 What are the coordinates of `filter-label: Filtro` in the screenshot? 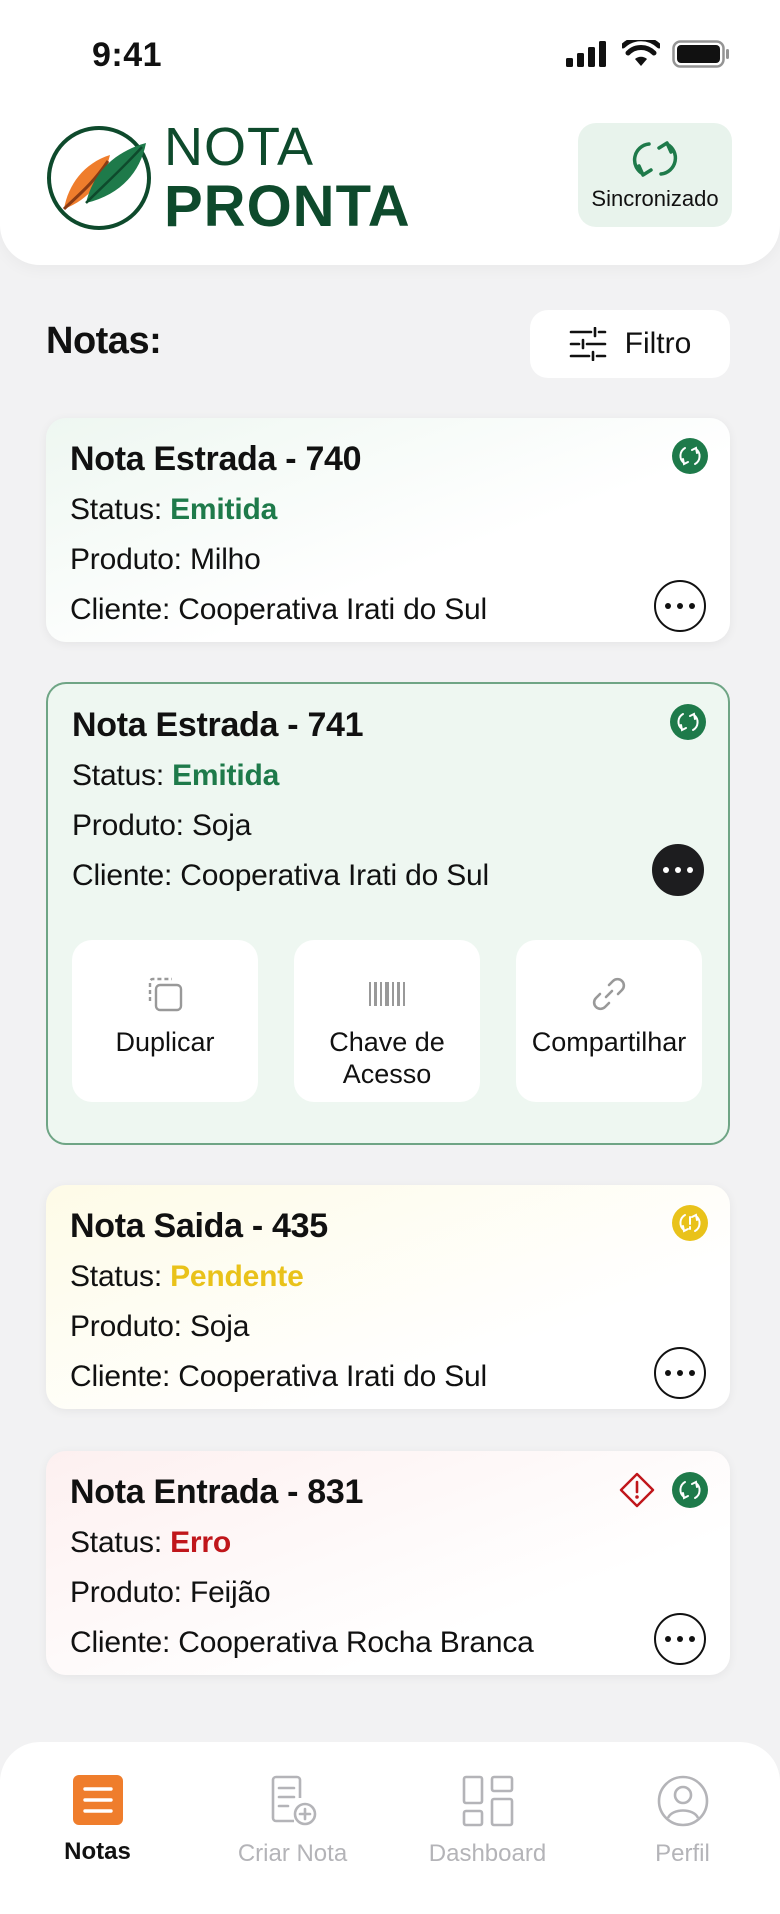 It's located at (658, 343).